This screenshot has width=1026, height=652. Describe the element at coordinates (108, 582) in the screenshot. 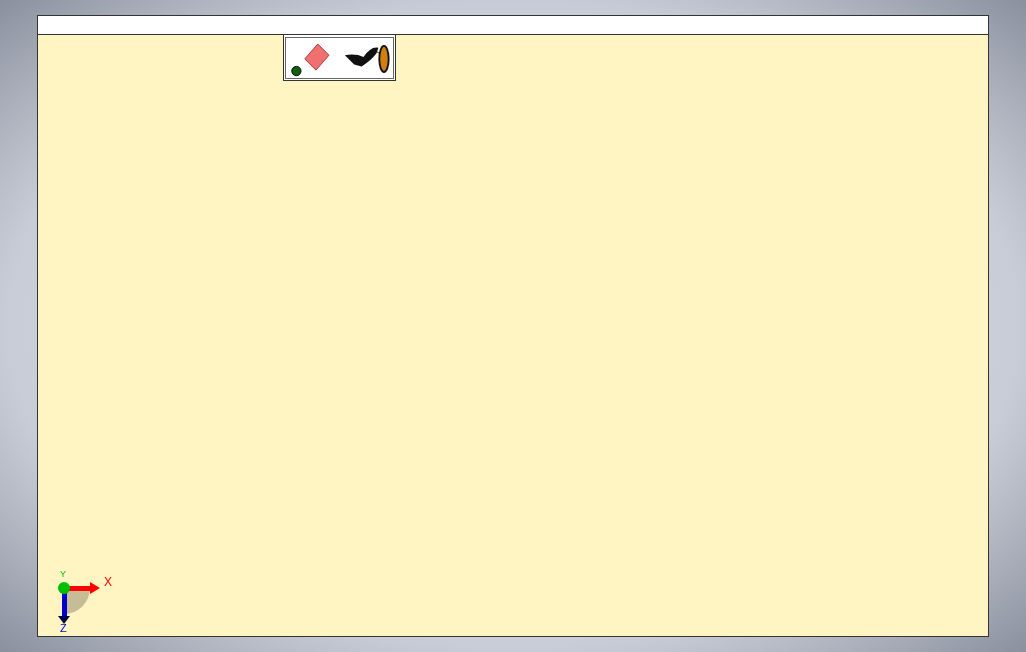

I see `x-axis-label: X` at that location.